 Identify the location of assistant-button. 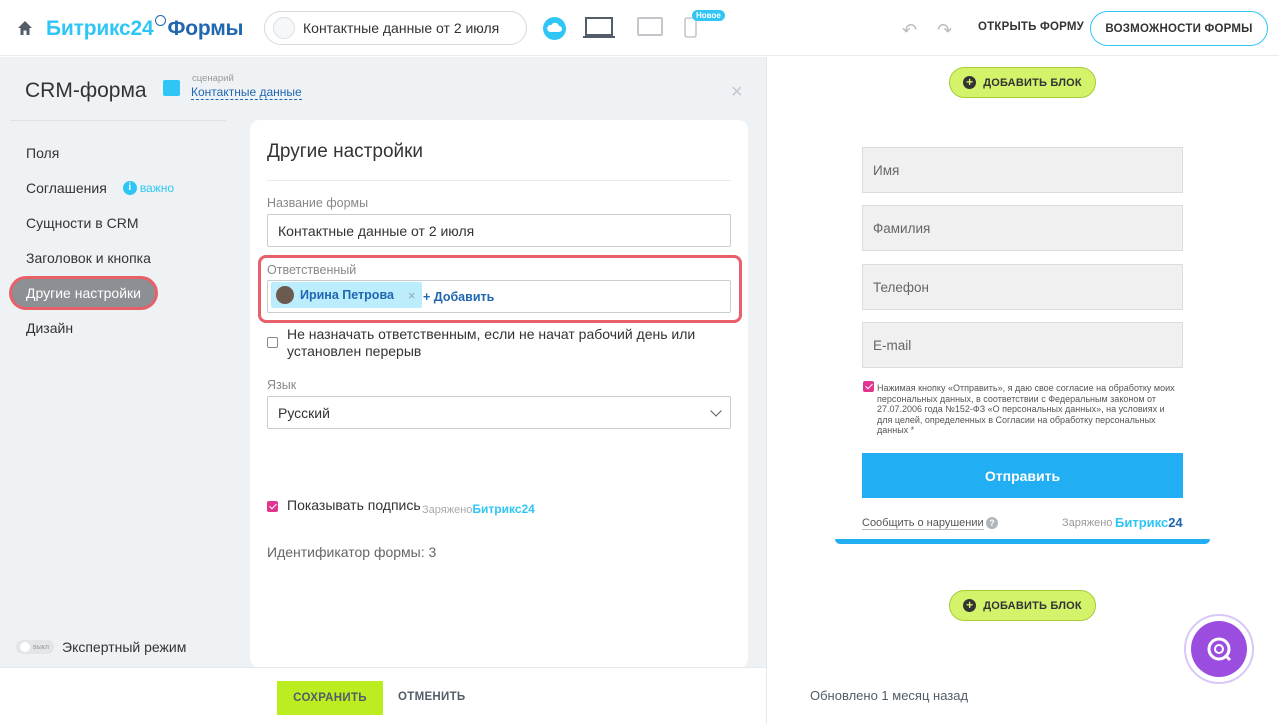
(1219, 649).